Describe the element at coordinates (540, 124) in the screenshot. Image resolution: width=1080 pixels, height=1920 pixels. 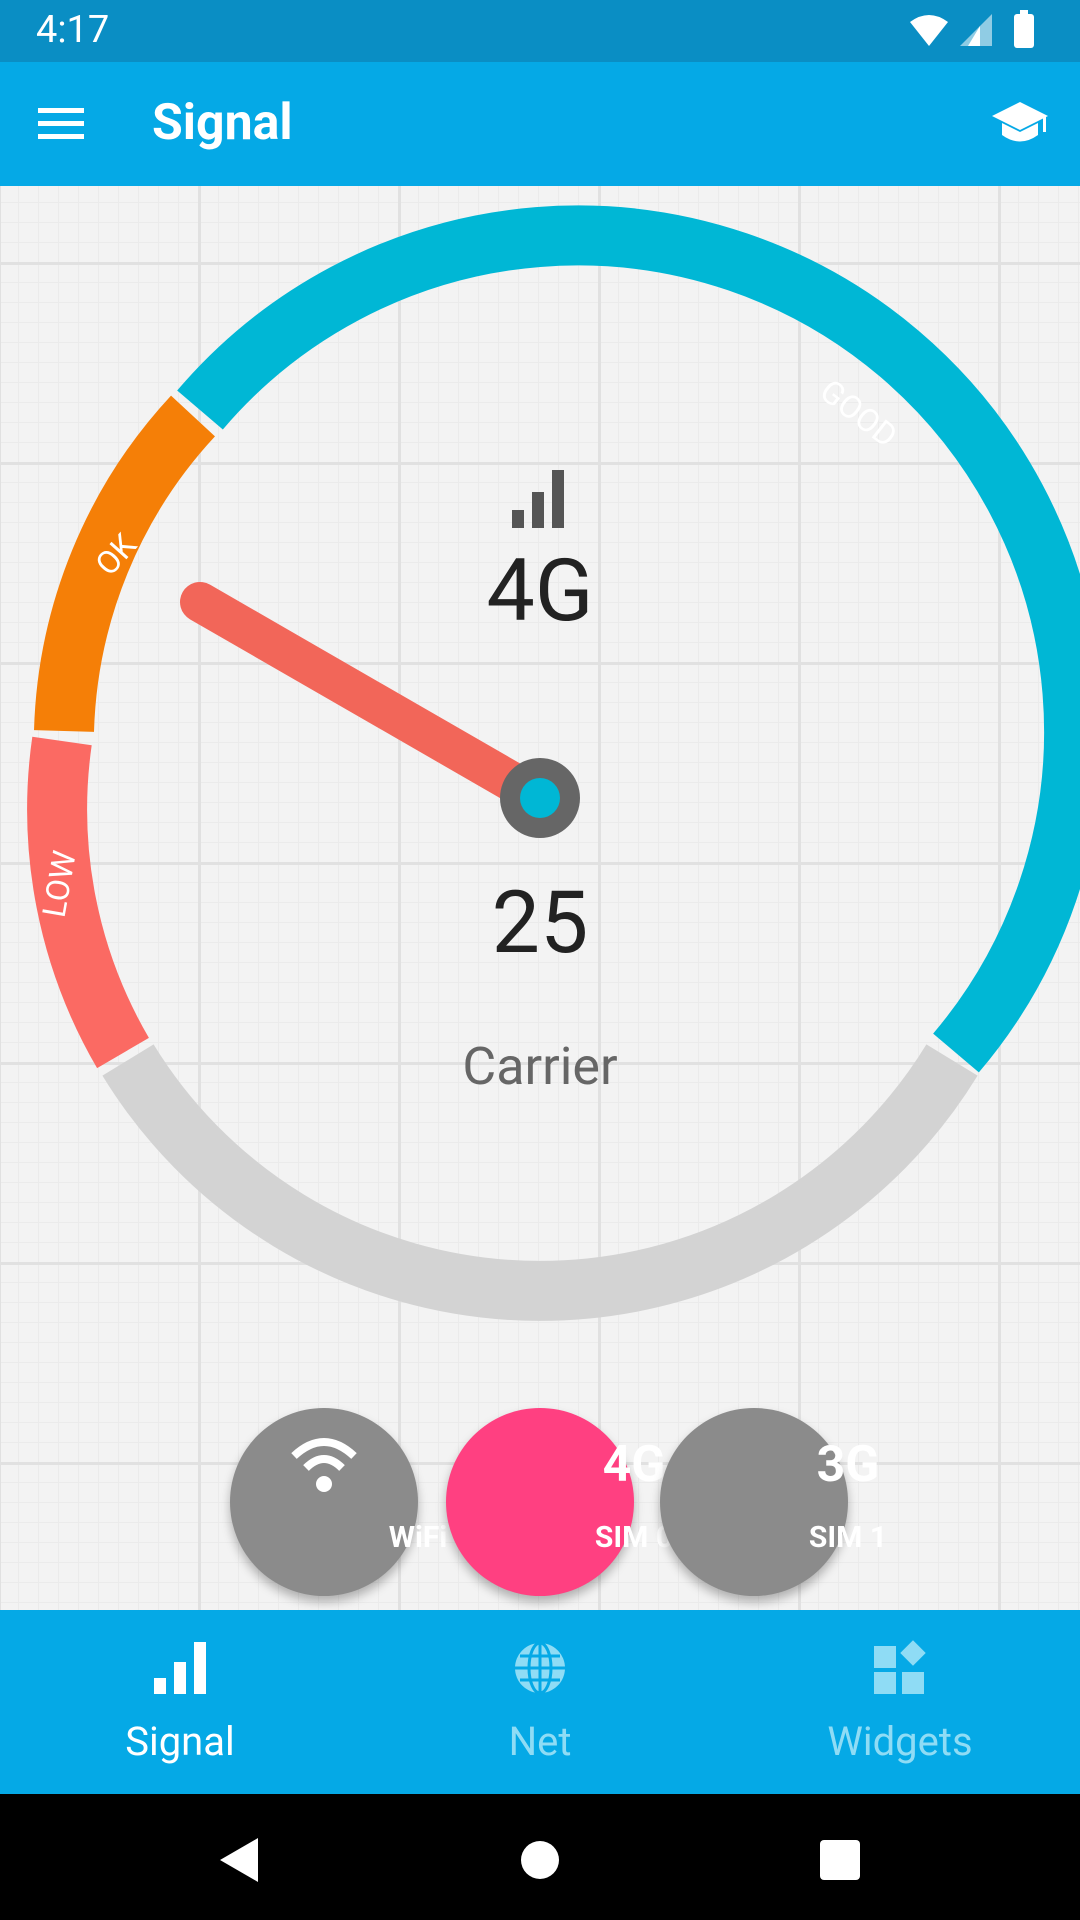
I see `app-bar: Signal` at that location.